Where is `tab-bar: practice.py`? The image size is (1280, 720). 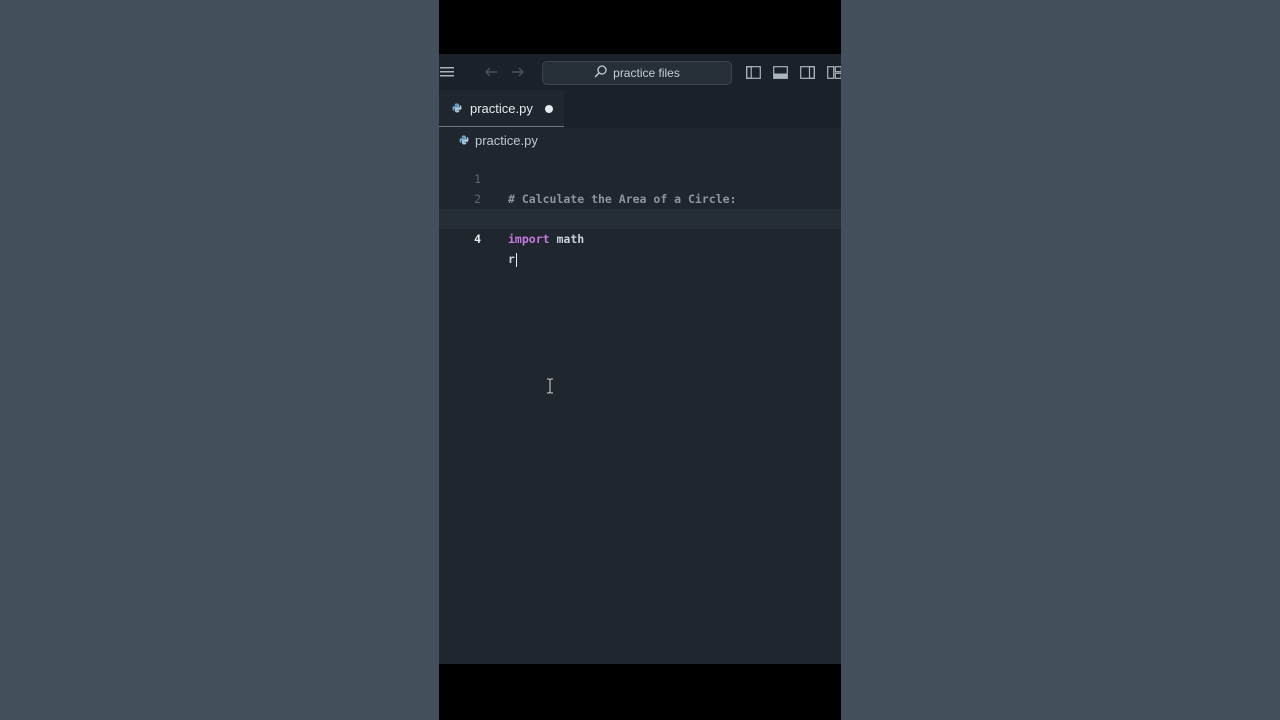
tab-bar: practice.py is located at coordinates (640, 109).